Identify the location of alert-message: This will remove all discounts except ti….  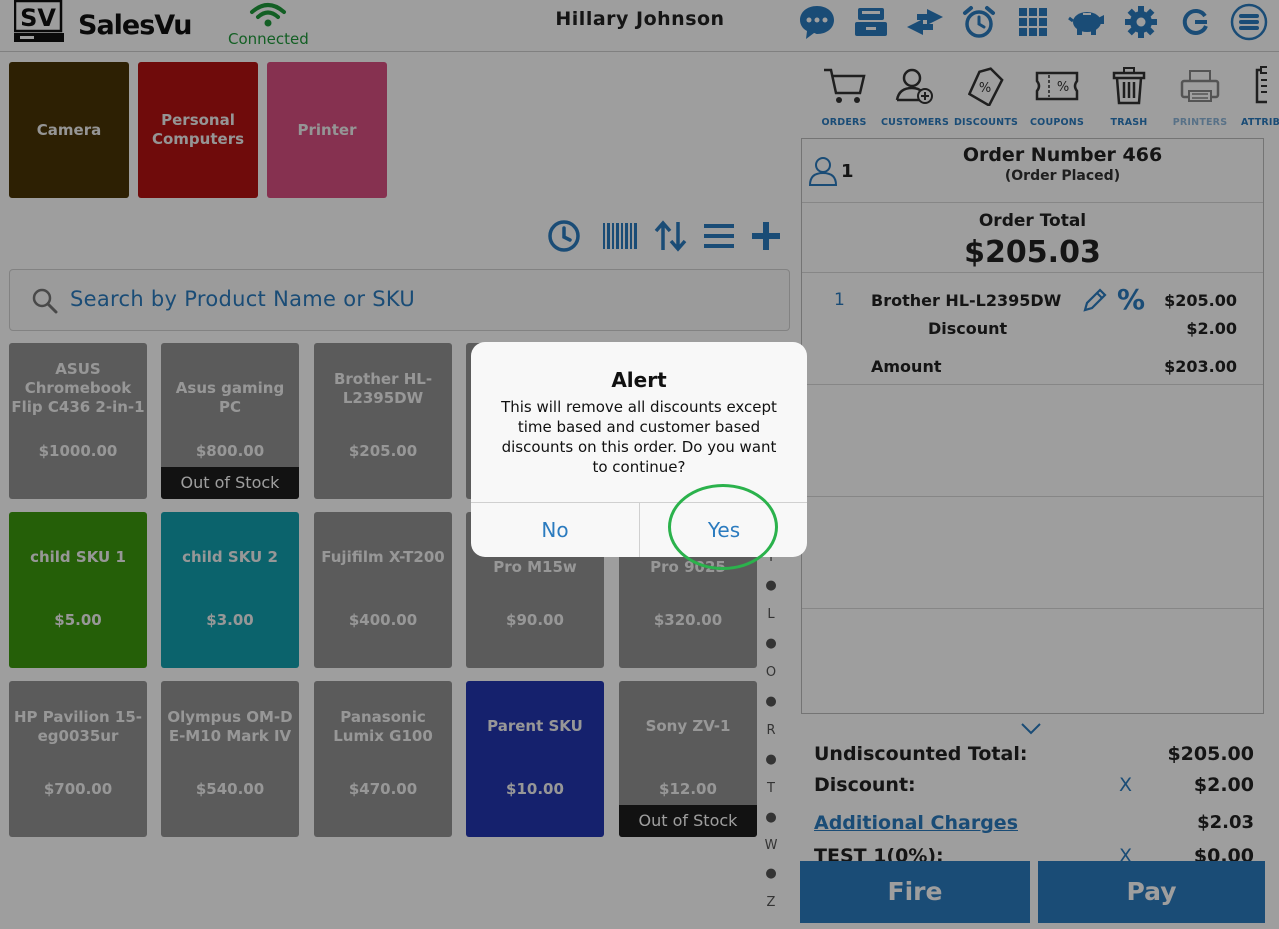
(639, 437).